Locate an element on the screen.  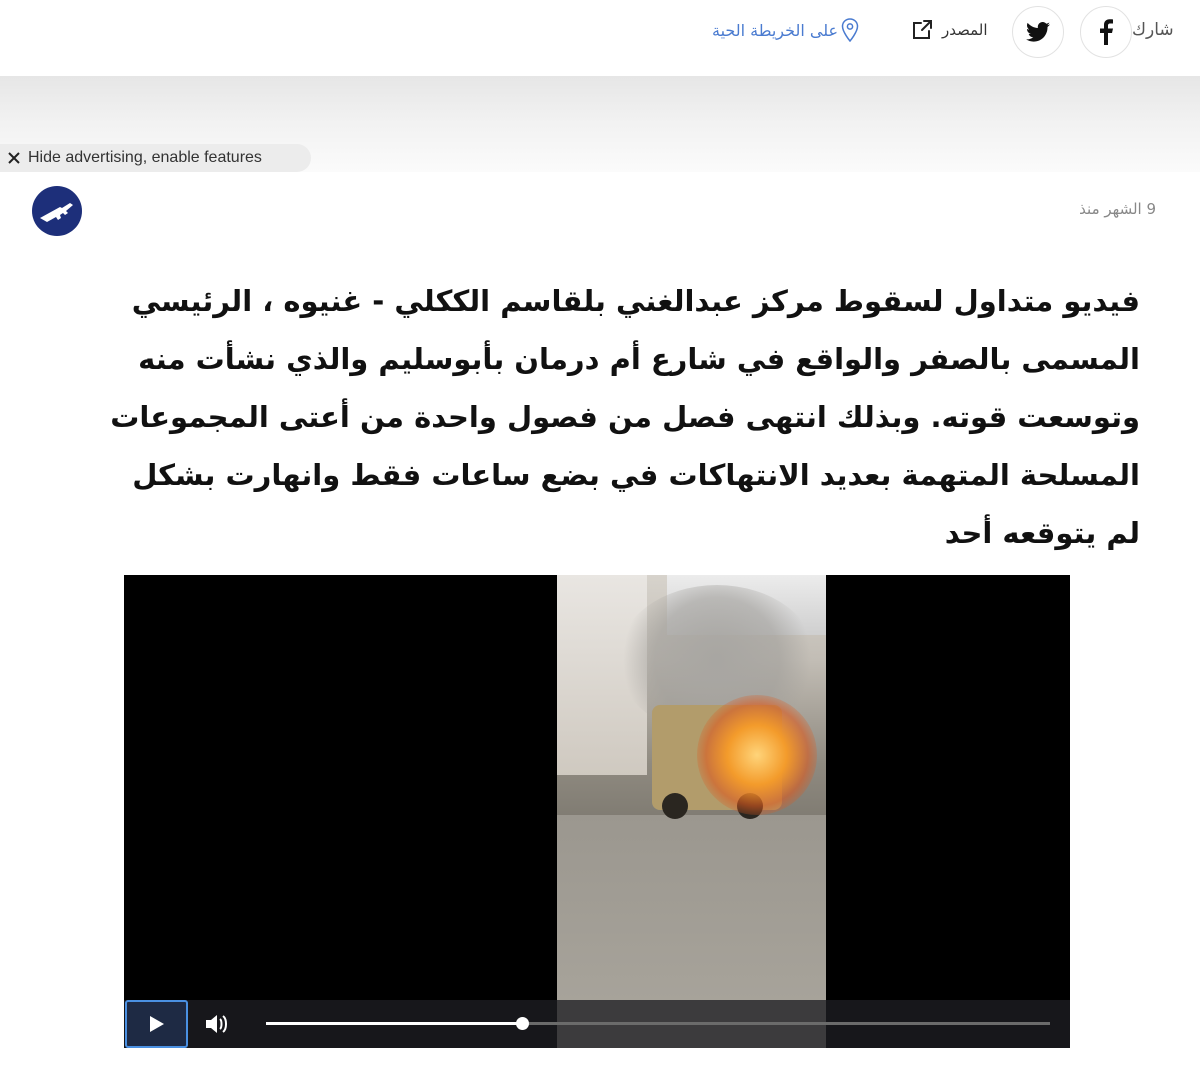
volume-button is located at coordinates (219, 1024).